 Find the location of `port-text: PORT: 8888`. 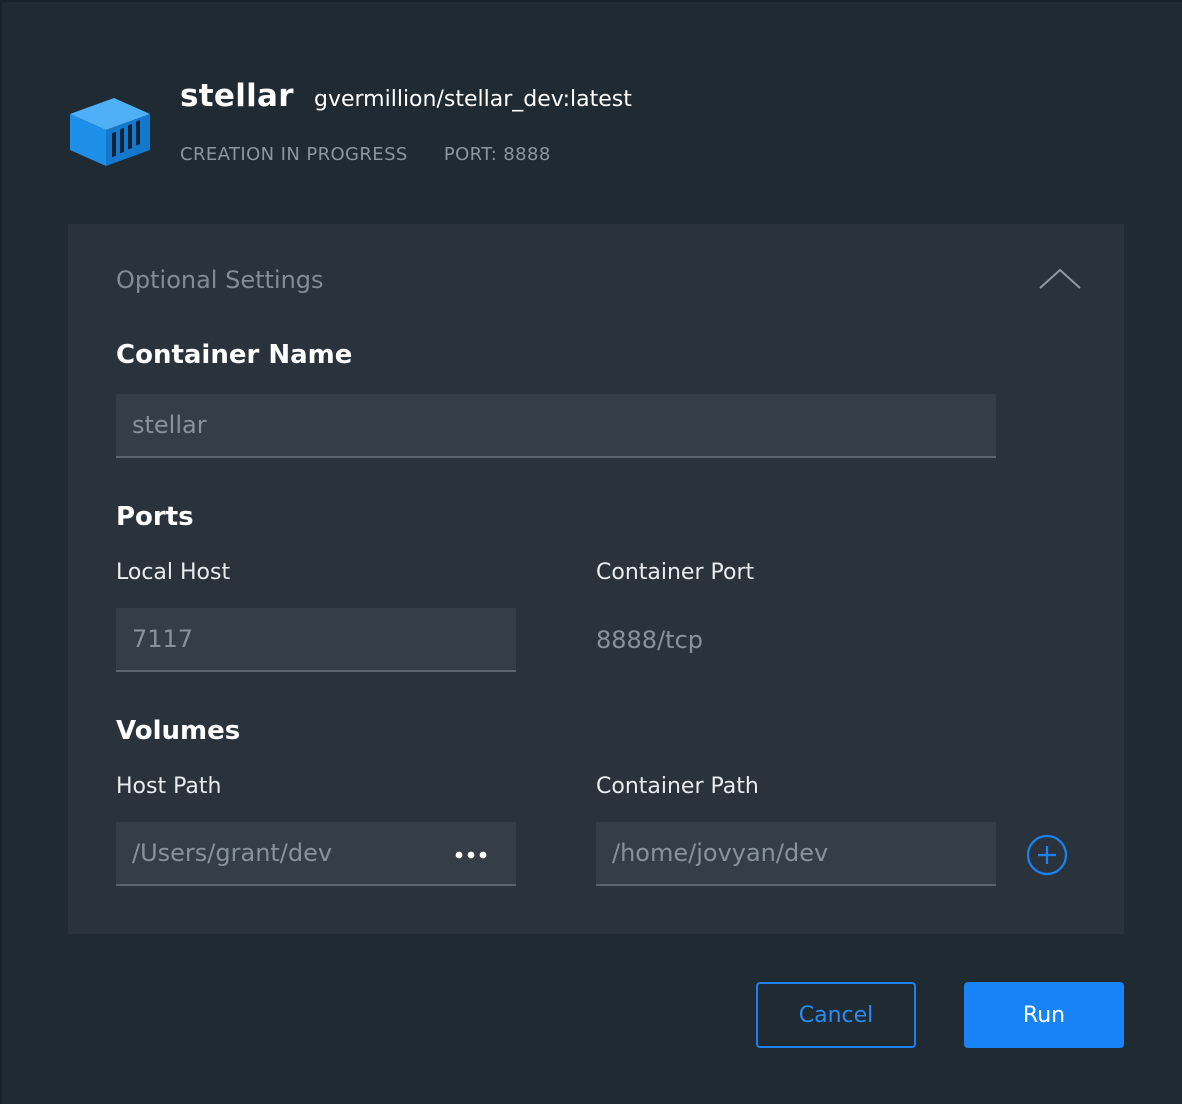

port-text: PORT: 8888 is located at coordinates (497, 154).